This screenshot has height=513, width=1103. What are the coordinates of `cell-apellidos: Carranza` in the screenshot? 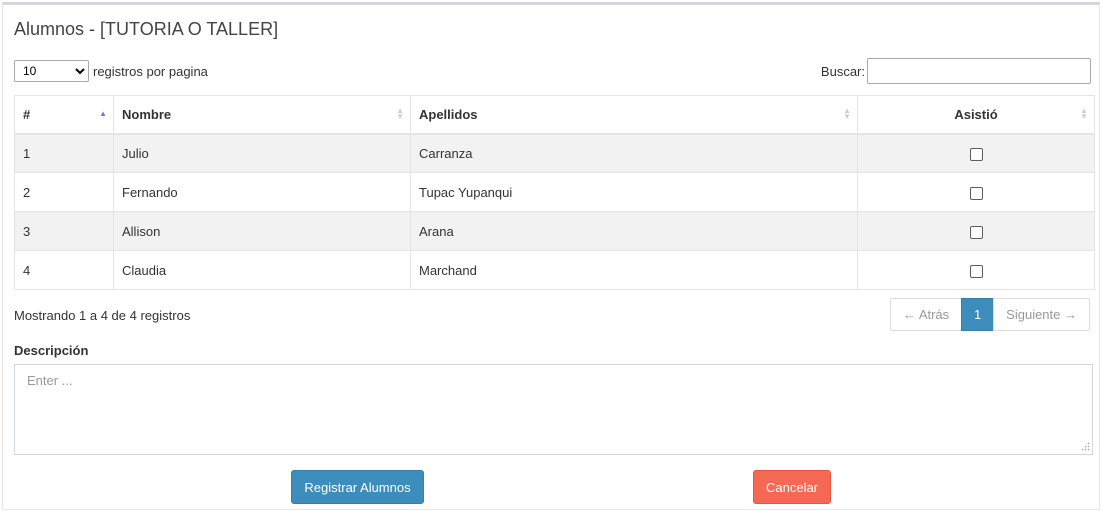 It's located at (634, 153).